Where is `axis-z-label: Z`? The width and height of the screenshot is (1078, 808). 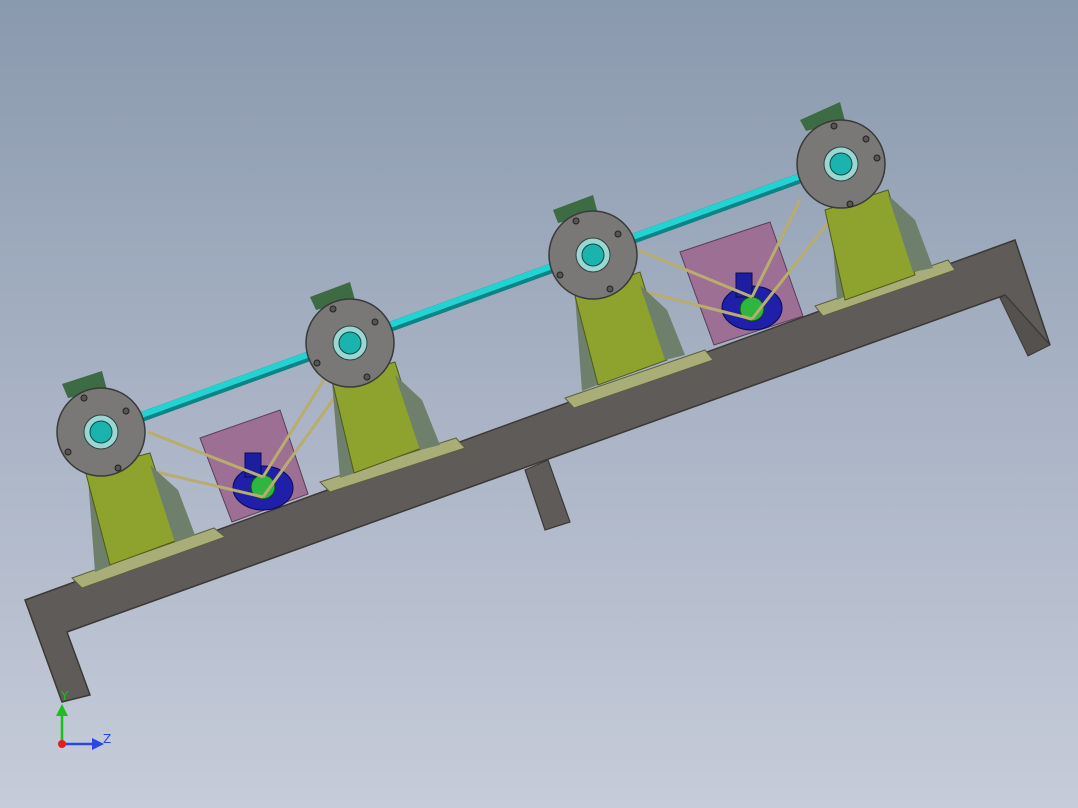 axis-z-label: Z is located at coordinates (107, 739).